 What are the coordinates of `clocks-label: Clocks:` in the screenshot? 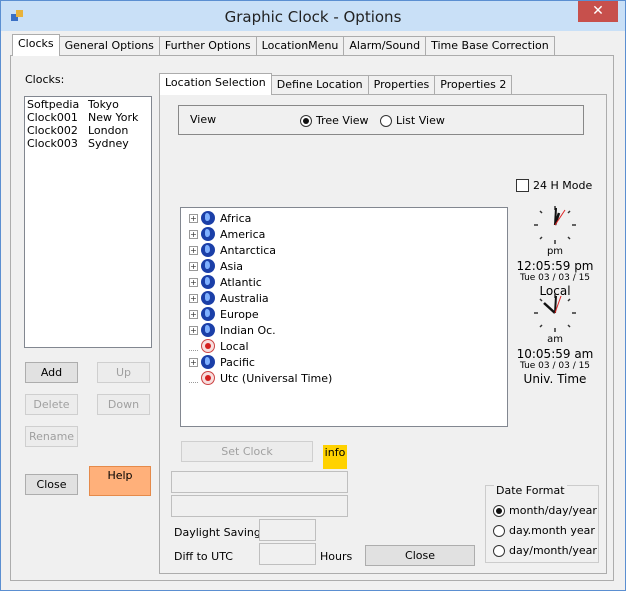 It's located at (45, 79).